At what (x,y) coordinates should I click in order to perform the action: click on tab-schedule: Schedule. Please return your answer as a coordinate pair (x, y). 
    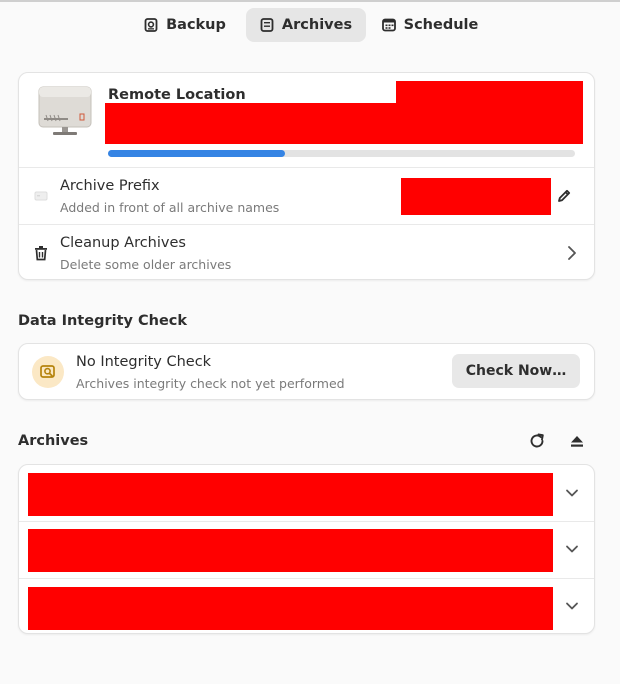
    Looking at the image, I should click on (430, 25).